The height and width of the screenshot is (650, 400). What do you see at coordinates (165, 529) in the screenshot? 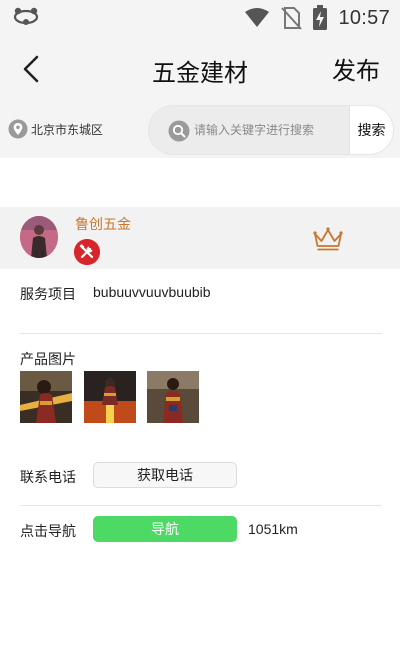
I see `navigate-button: 导航` at bounding box center [165, 529].